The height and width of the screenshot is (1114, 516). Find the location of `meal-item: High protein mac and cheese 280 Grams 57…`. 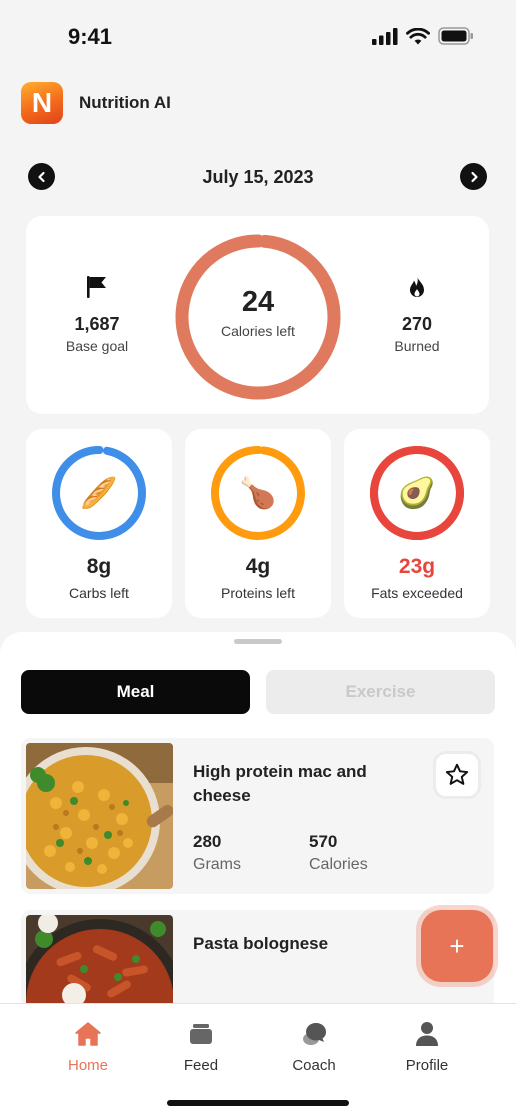

meal-item: High protein mac and cheese 280 Grams 57… is located at coordinates (257, 816).